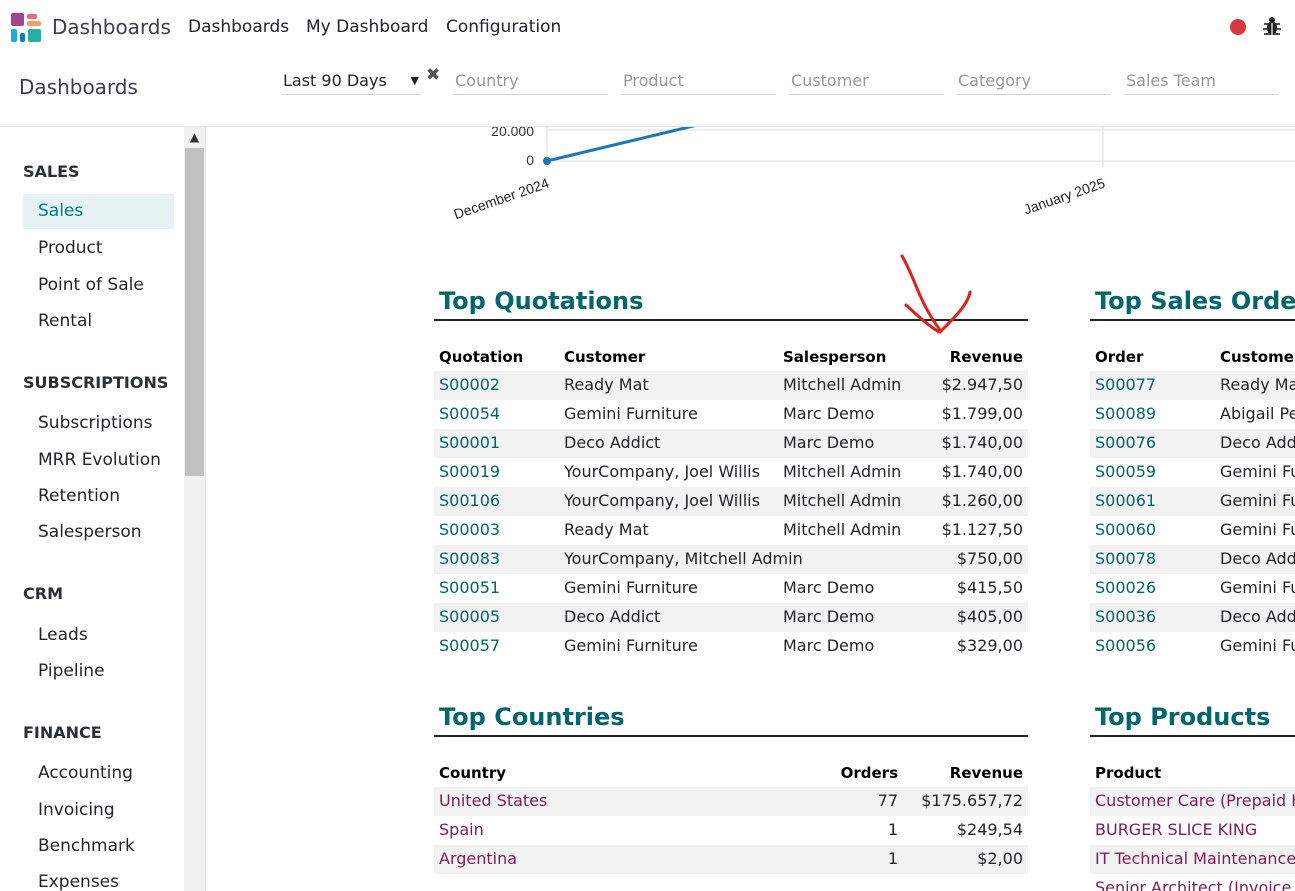  What do you see at coordinates (1125, 616) in the screenshot?
I see `row-link: S00036` at bounding box center [1125, 616].